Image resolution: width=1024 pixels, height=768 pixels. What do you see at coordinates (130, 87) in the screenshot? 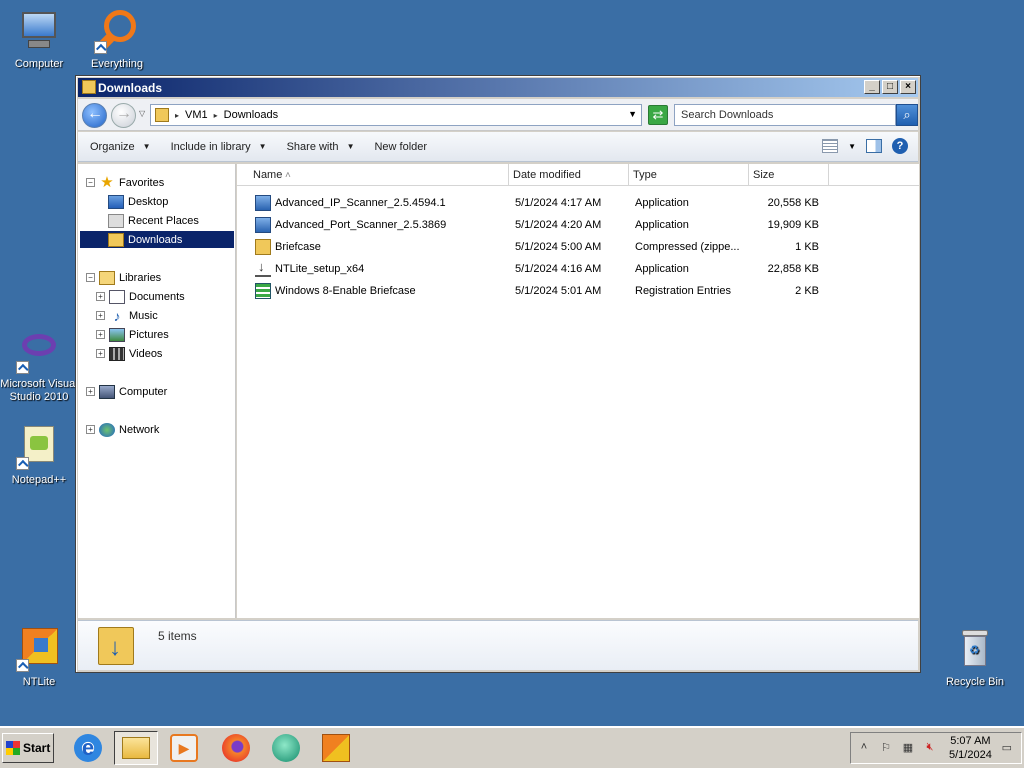
I see `window-title: Downloads` at bounding box center [130, 87].